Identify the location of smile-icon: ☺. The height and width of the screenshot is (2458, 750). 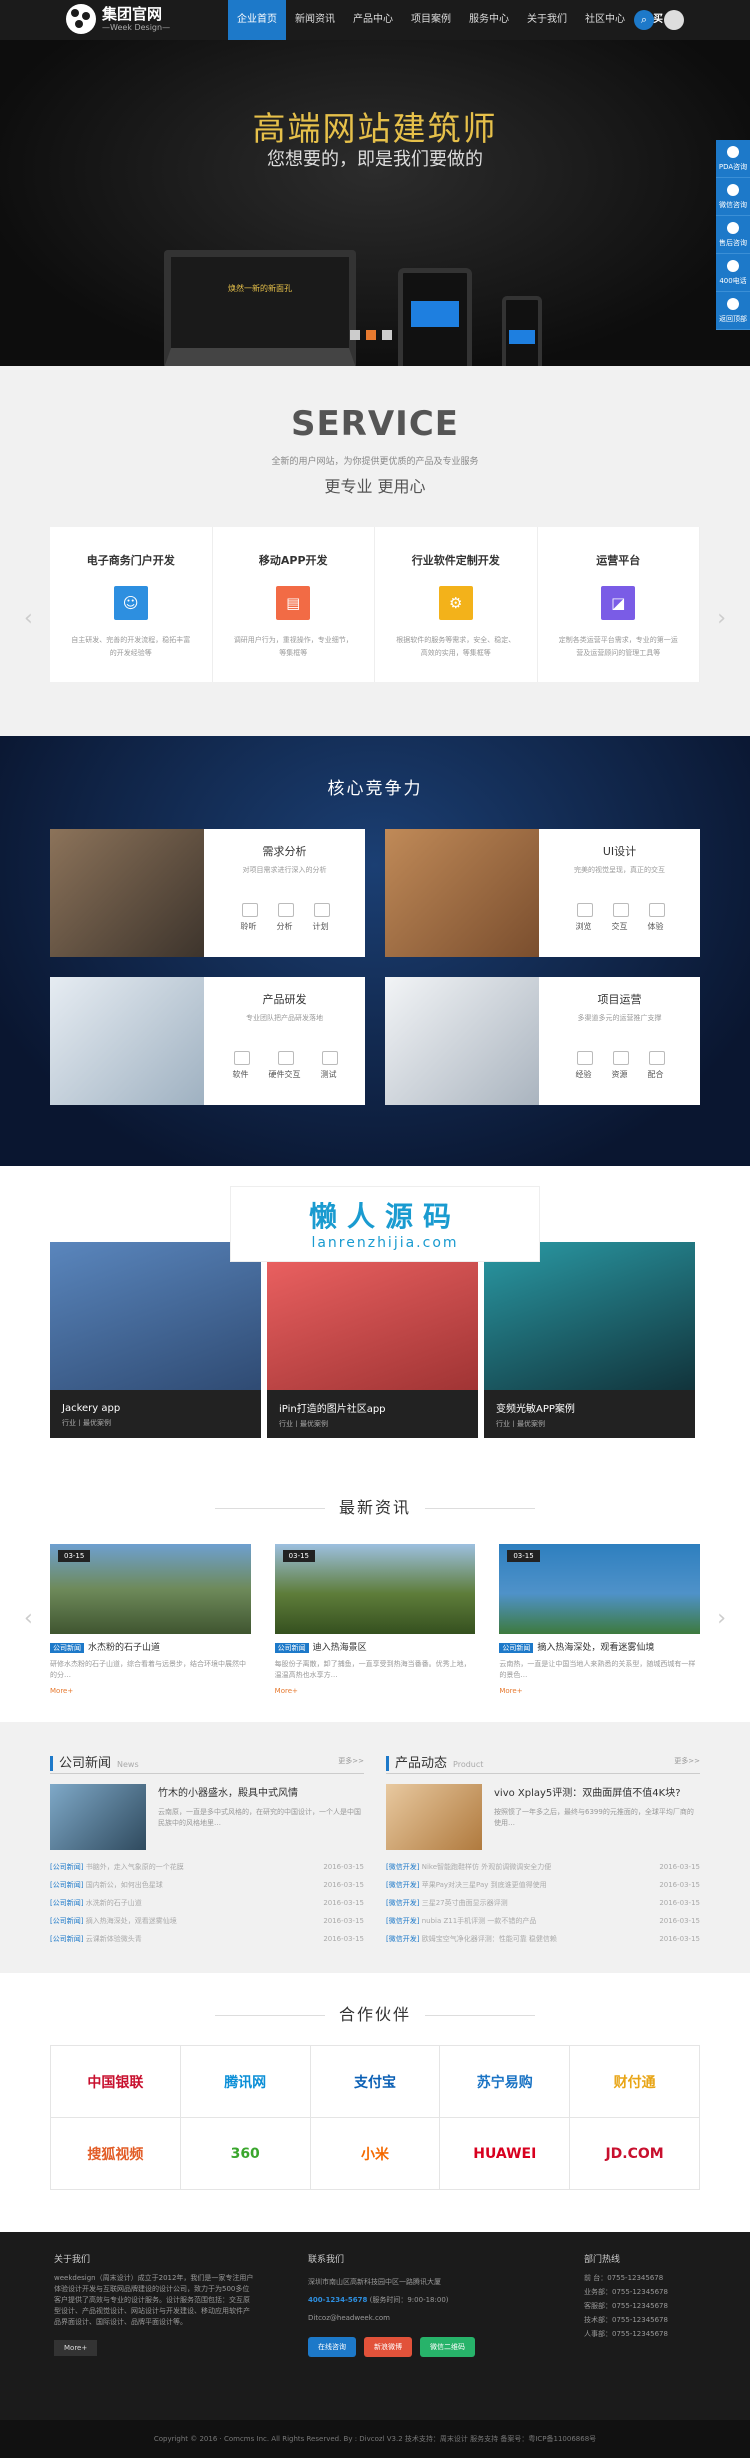
(130, 603).